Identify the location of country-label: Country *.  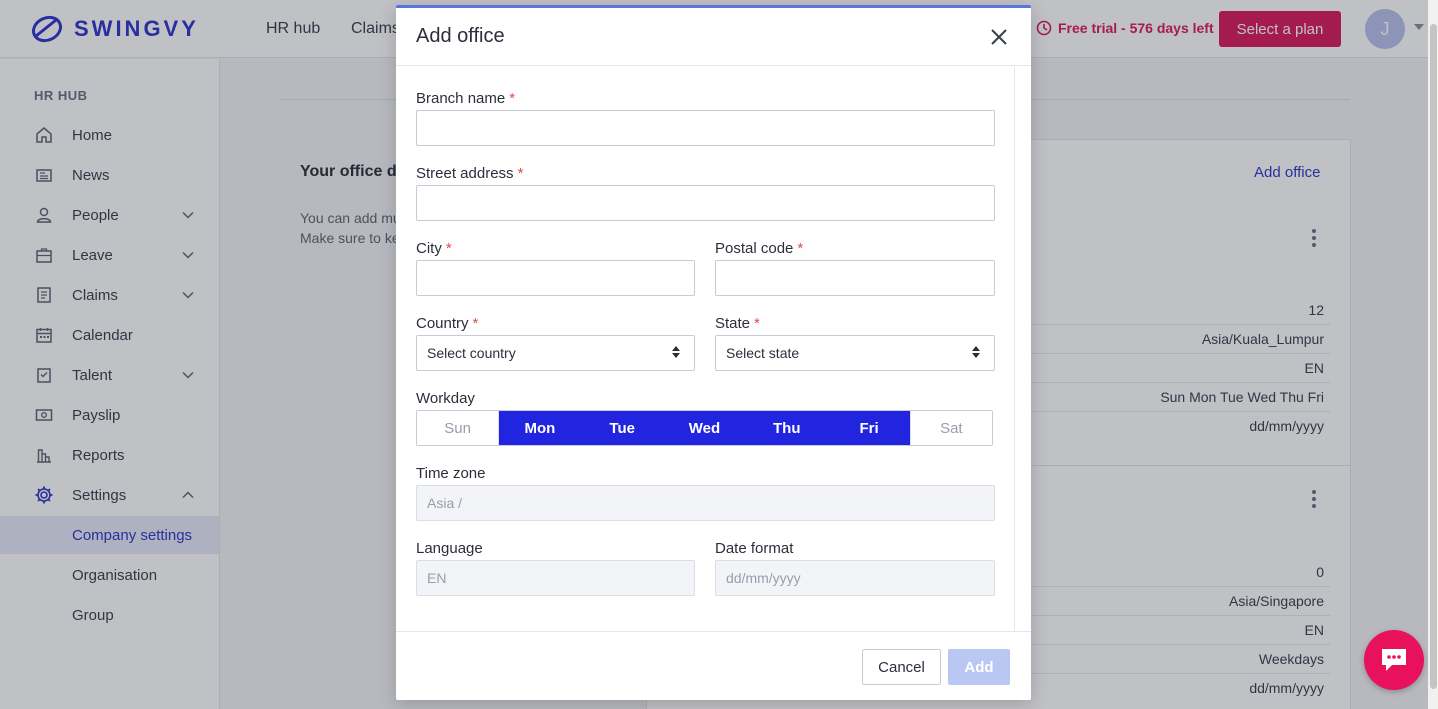
(447, 323).